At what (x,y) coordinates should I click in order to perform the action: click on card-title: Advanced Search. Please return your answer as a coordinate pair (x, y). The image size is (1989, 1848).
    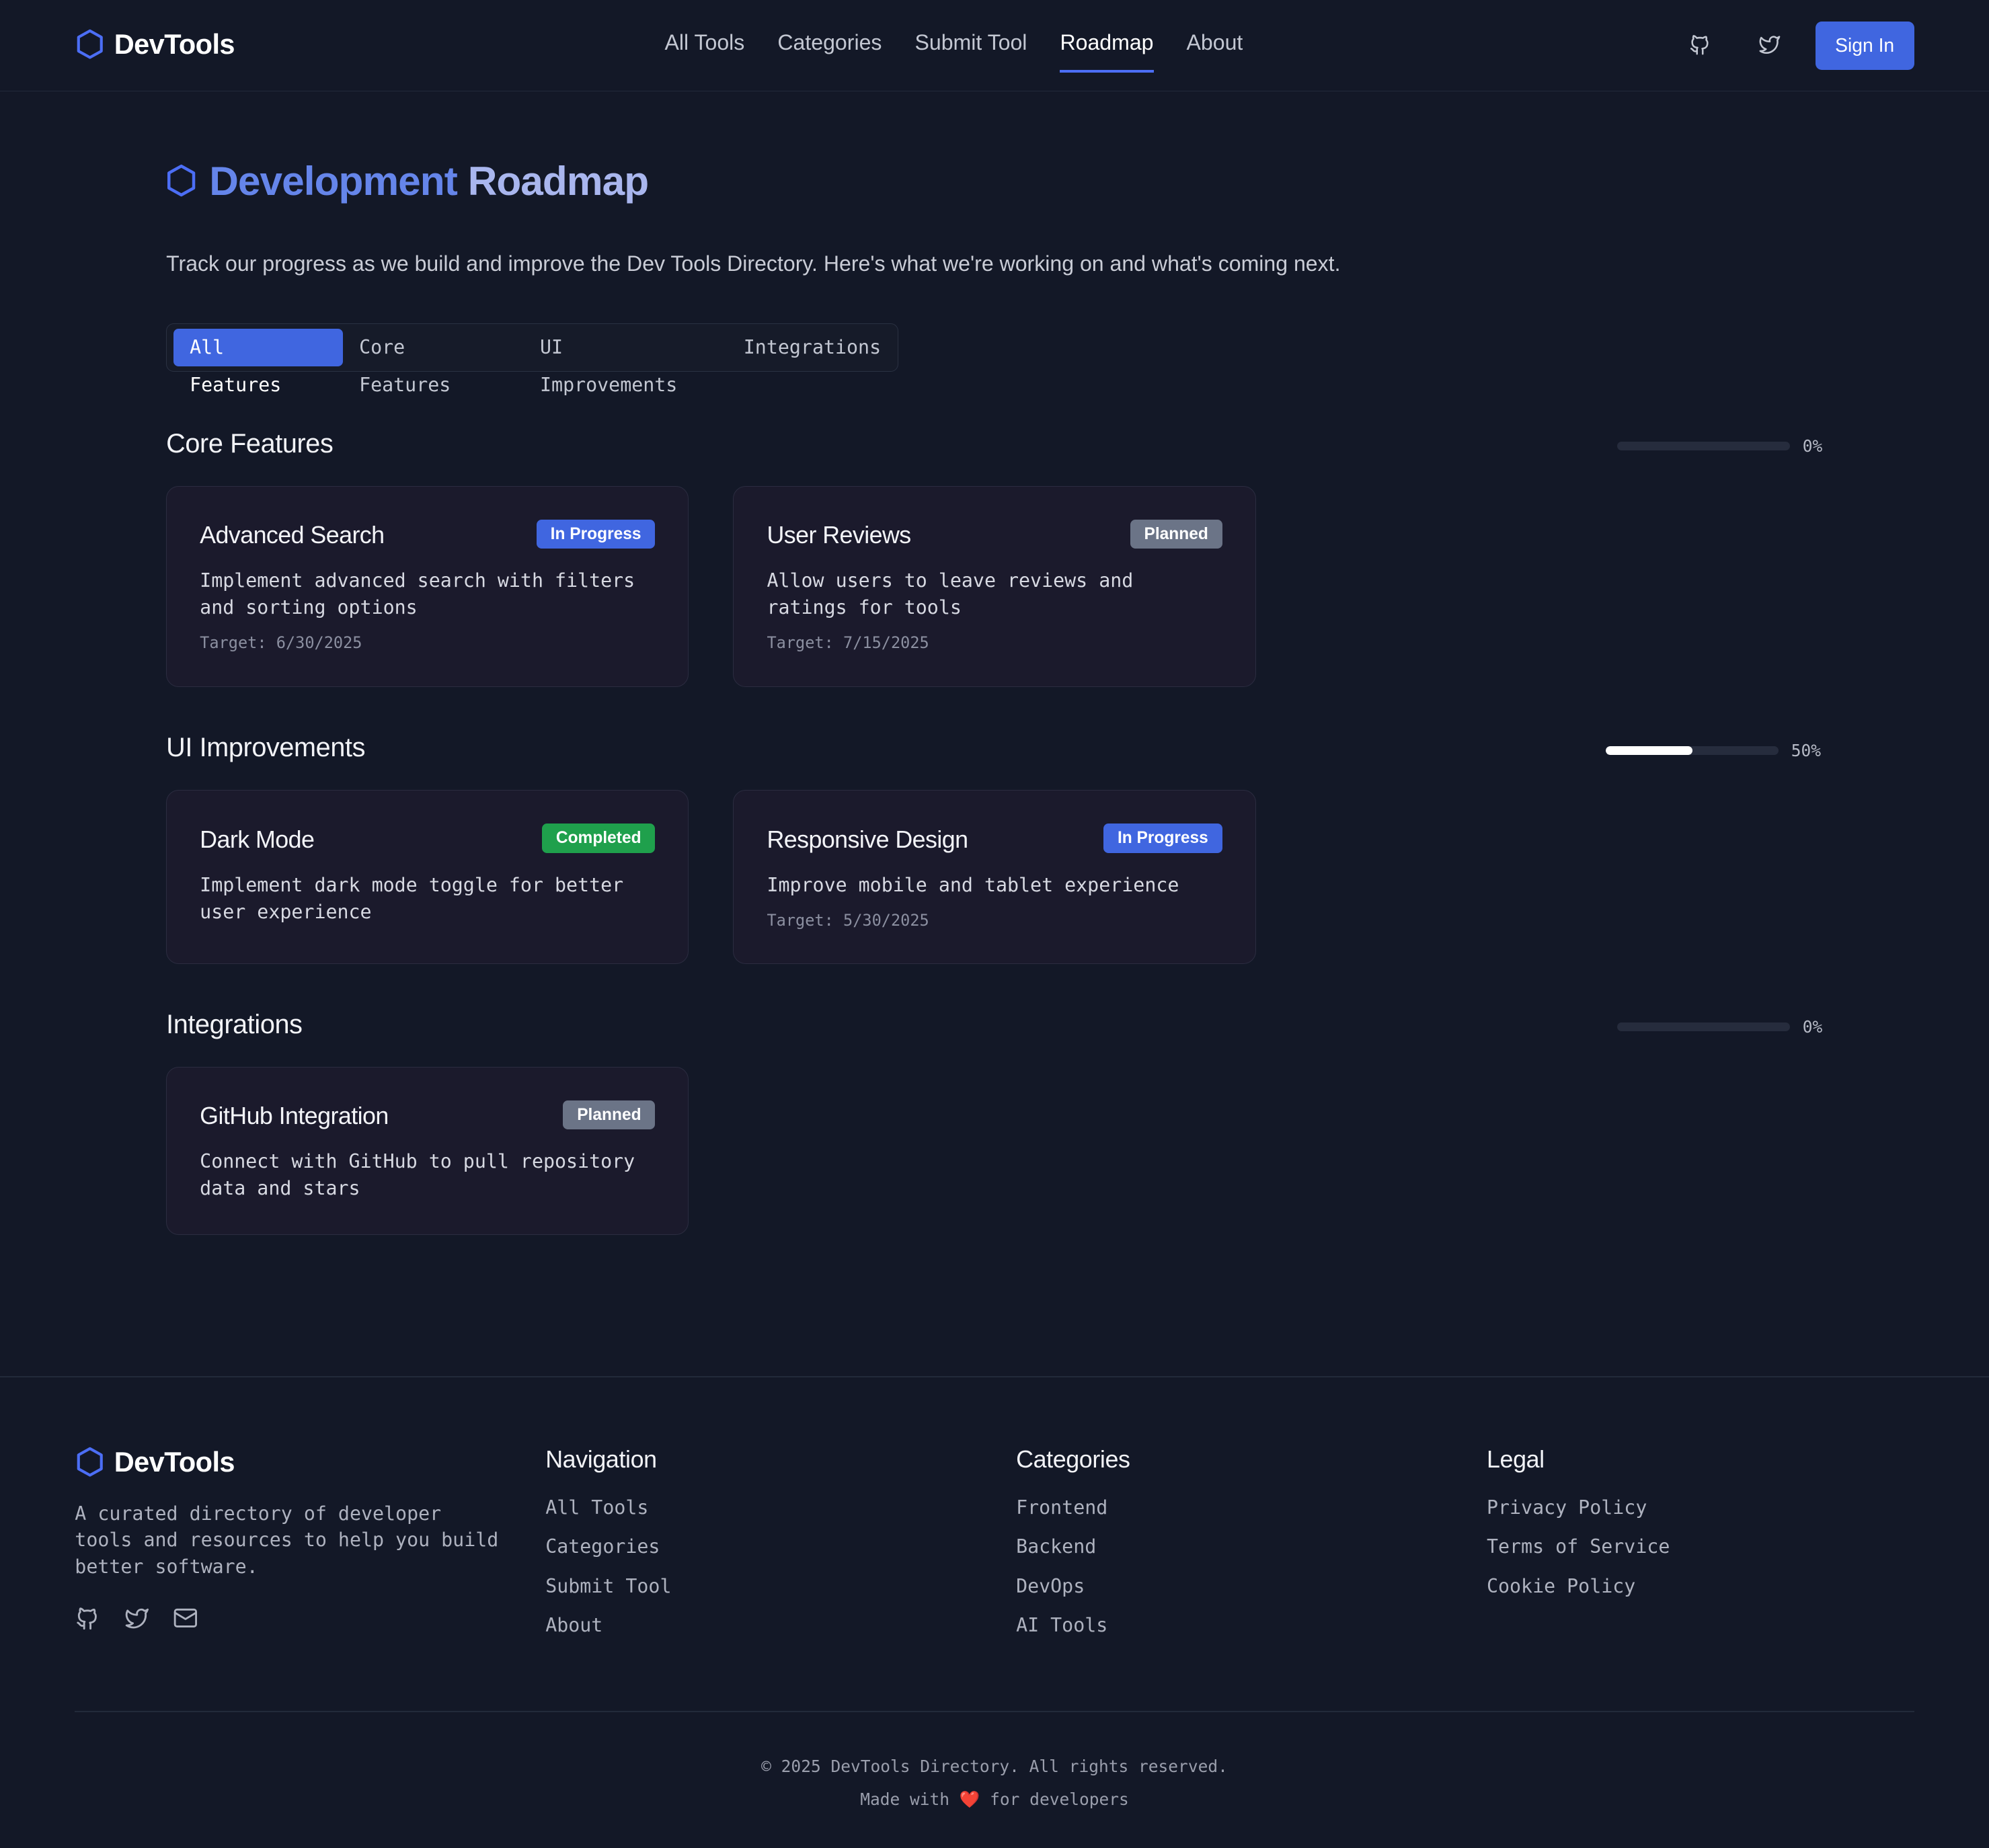
    Looking at the image, I should click on (292, 535).